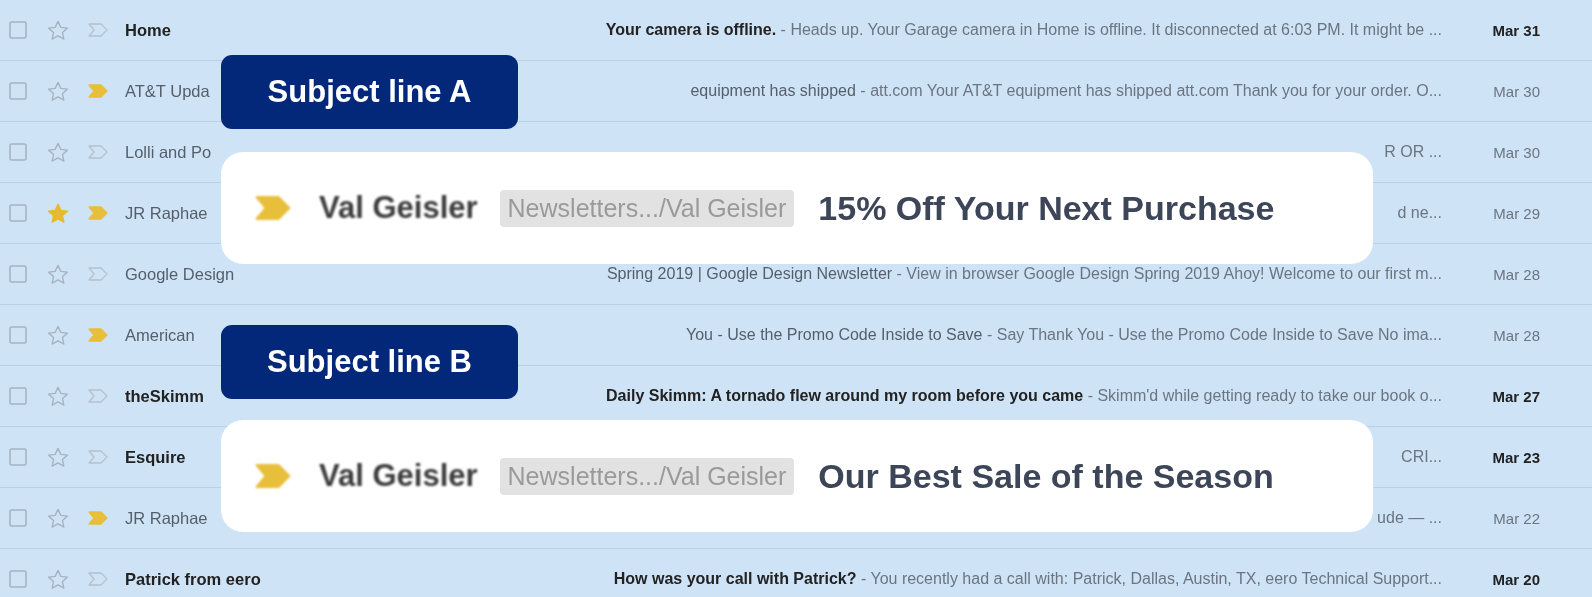 This screenshot has height=597, width=1592. I want to click on callout-label: Subject line B, so click(369, 362).